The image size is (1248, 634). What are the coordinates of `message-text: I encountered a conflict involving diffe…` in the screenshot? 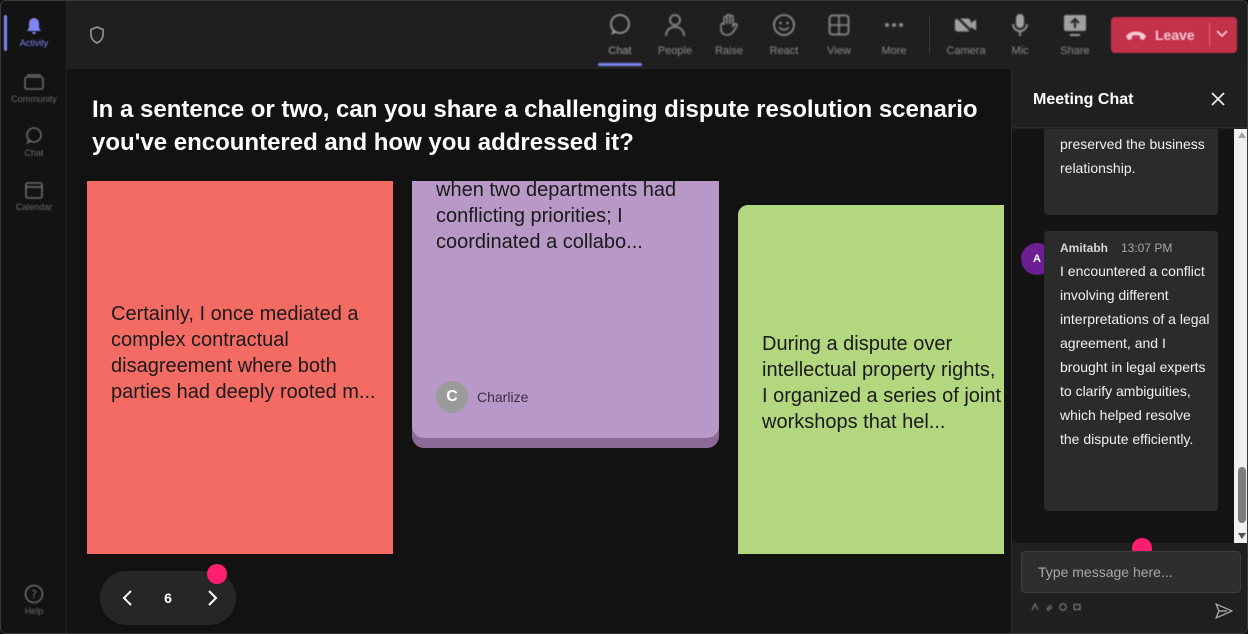 It's located at (1135, 355).